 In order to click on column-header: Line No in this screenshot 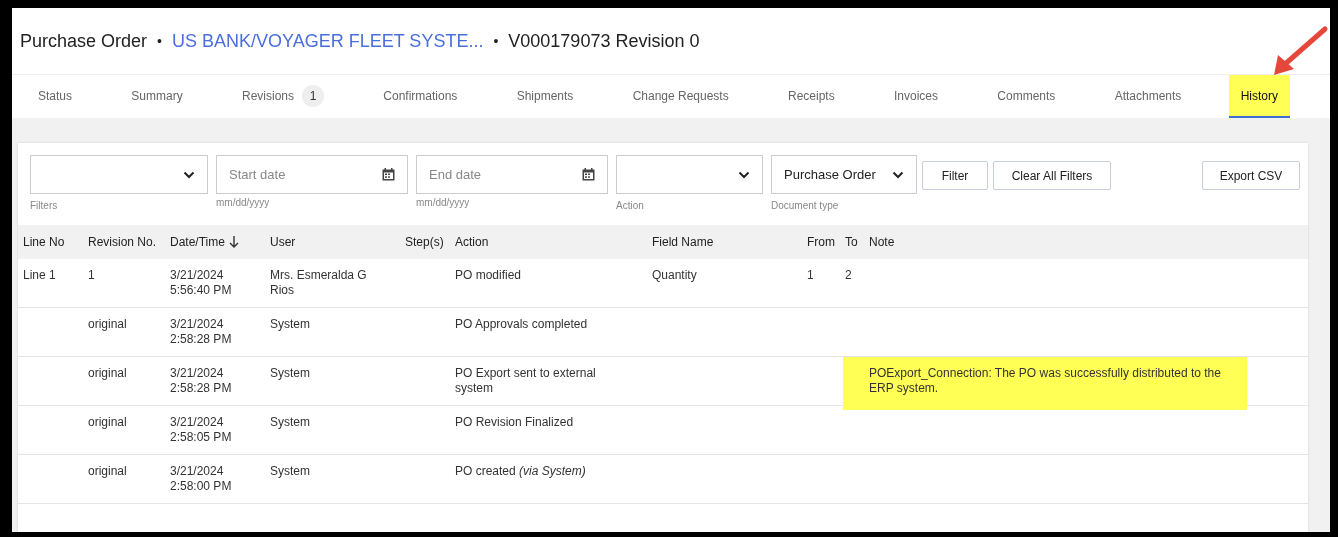, I will do `click(44, 242)`.